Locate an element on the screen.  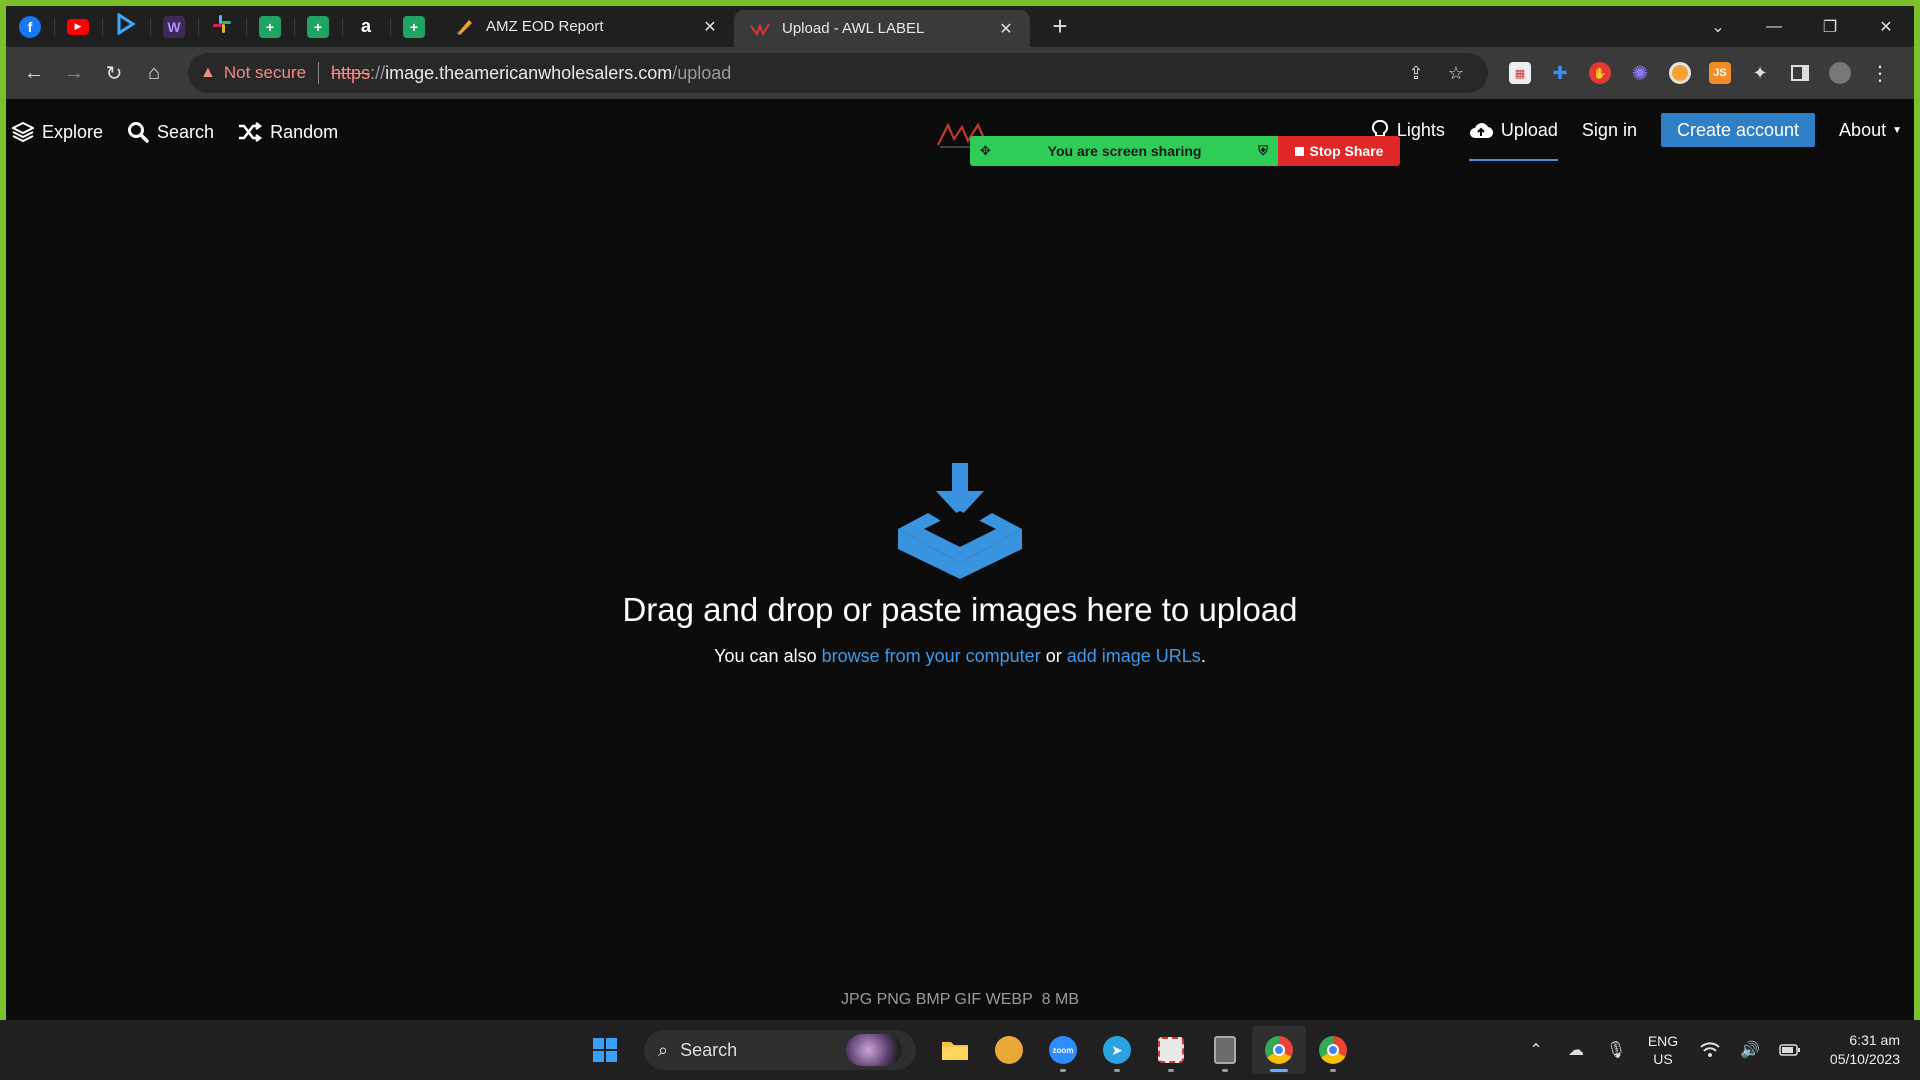
extension-2: ✚ is located at coordinates (1560, 73).